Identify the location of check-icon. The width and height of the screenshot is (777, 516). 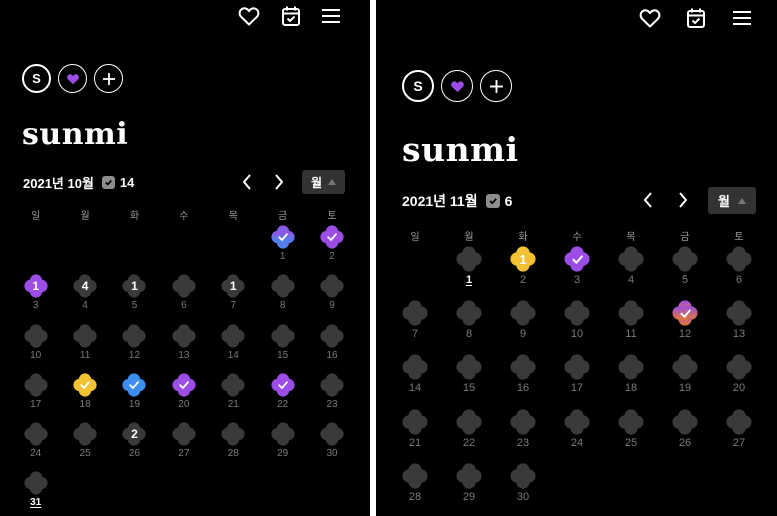
(685, 313).